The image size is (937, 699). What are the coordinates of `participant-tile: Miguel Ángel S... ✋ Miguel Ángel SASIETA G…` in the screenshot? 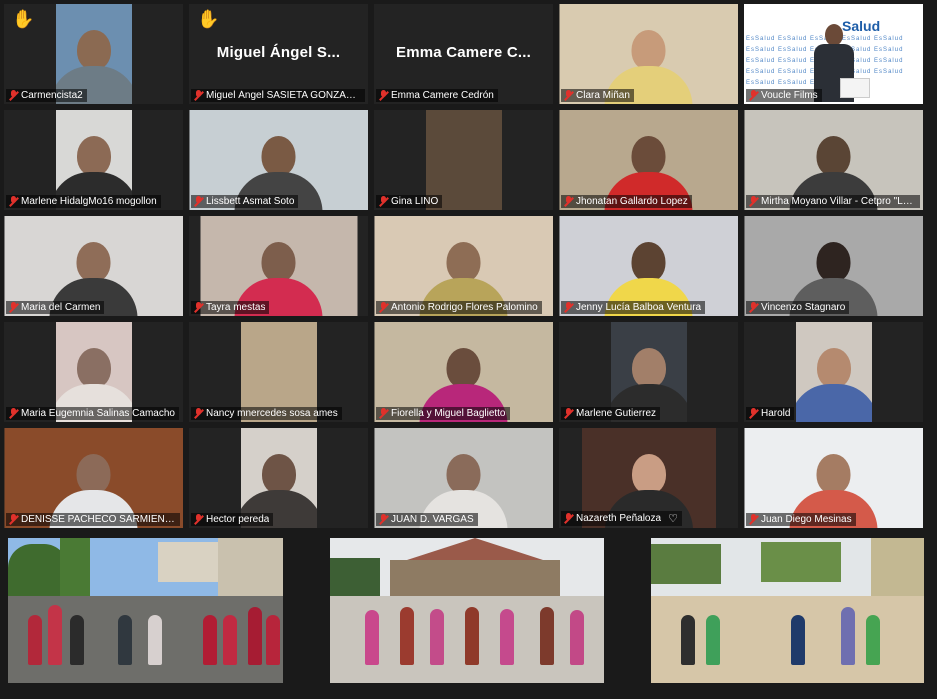 It's located at (278, 54).